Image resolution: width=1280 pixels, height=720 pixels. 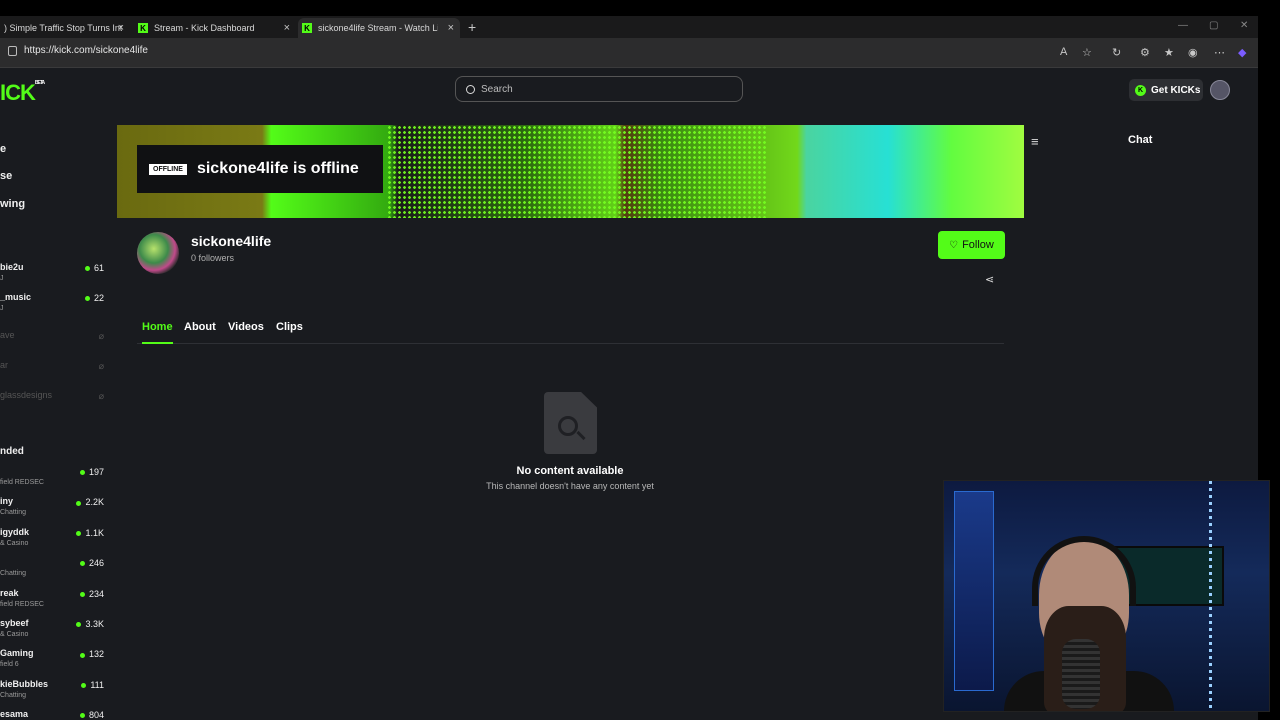 What do you see at coordinates (53, 632) in the screenshot?
I see `recommended-channel: sybeef & Casino 3.3K` at bounding box center [53, 632].